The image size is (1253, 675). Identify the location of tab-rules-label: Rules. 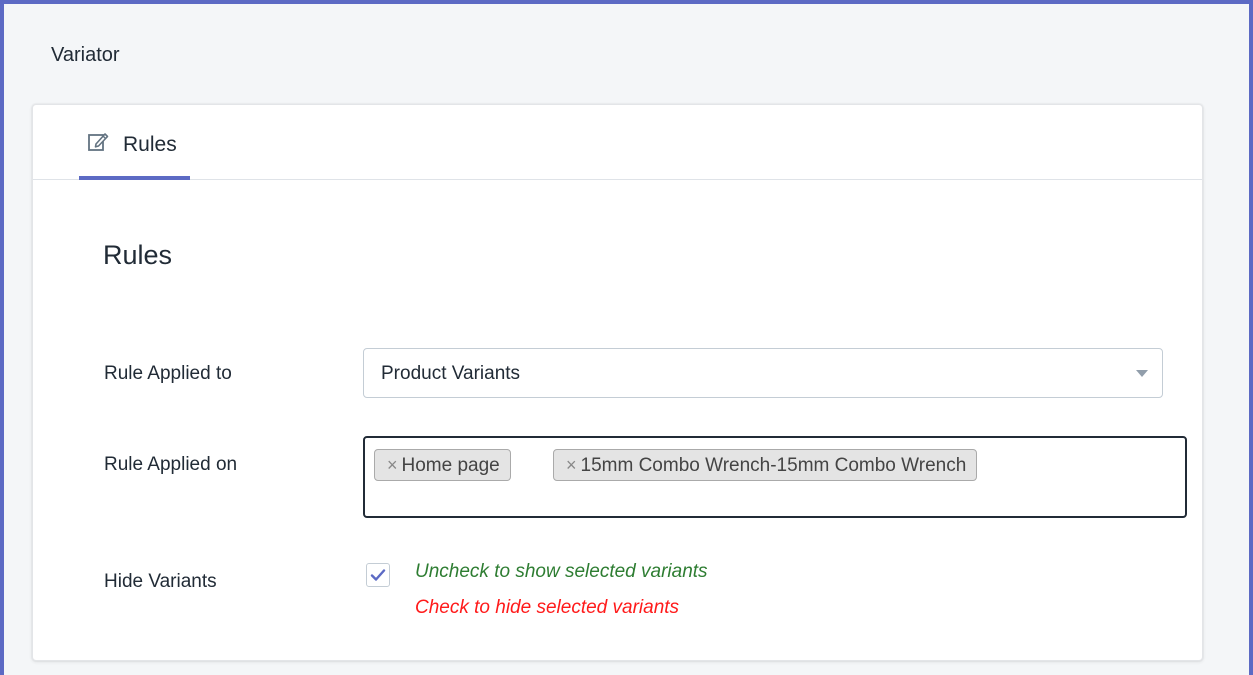
(150, 144).